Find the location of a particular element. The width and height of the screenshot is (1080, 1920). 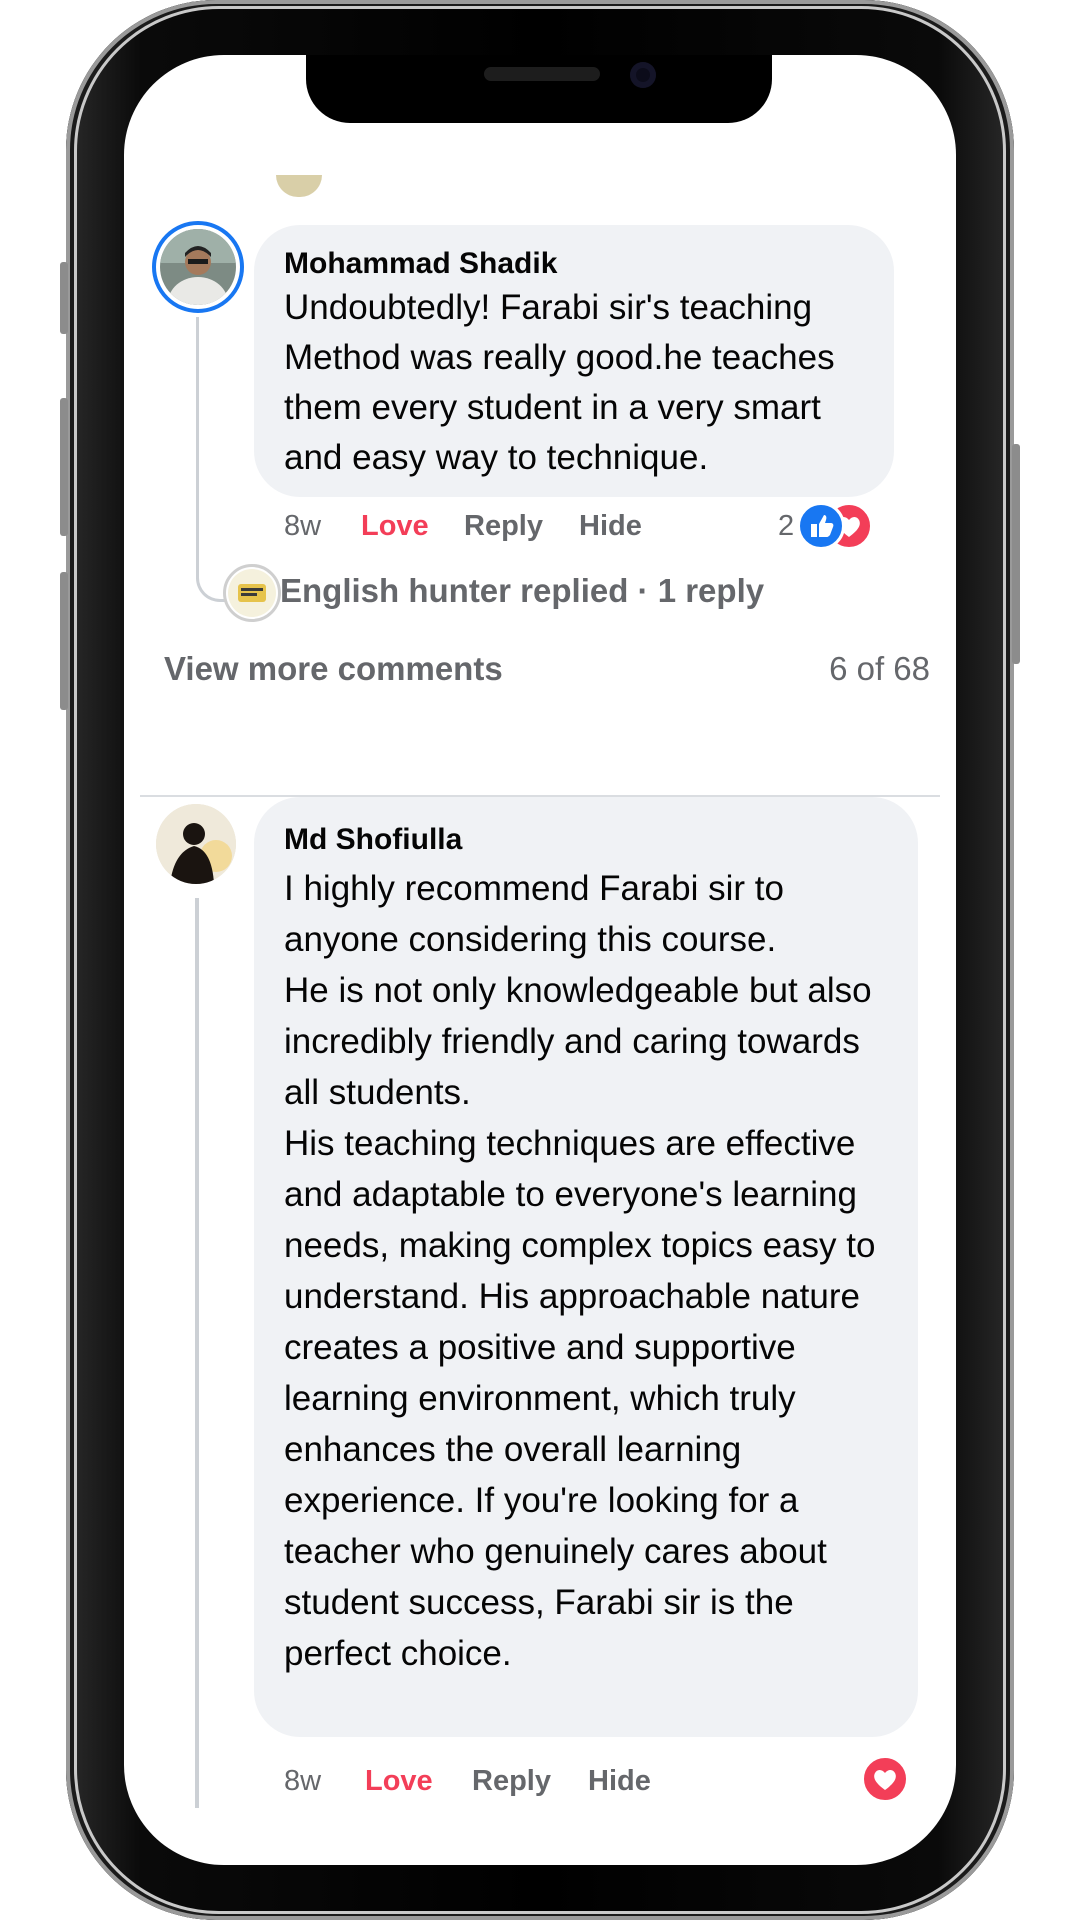

like-icon is located at coordinates (821, 526).